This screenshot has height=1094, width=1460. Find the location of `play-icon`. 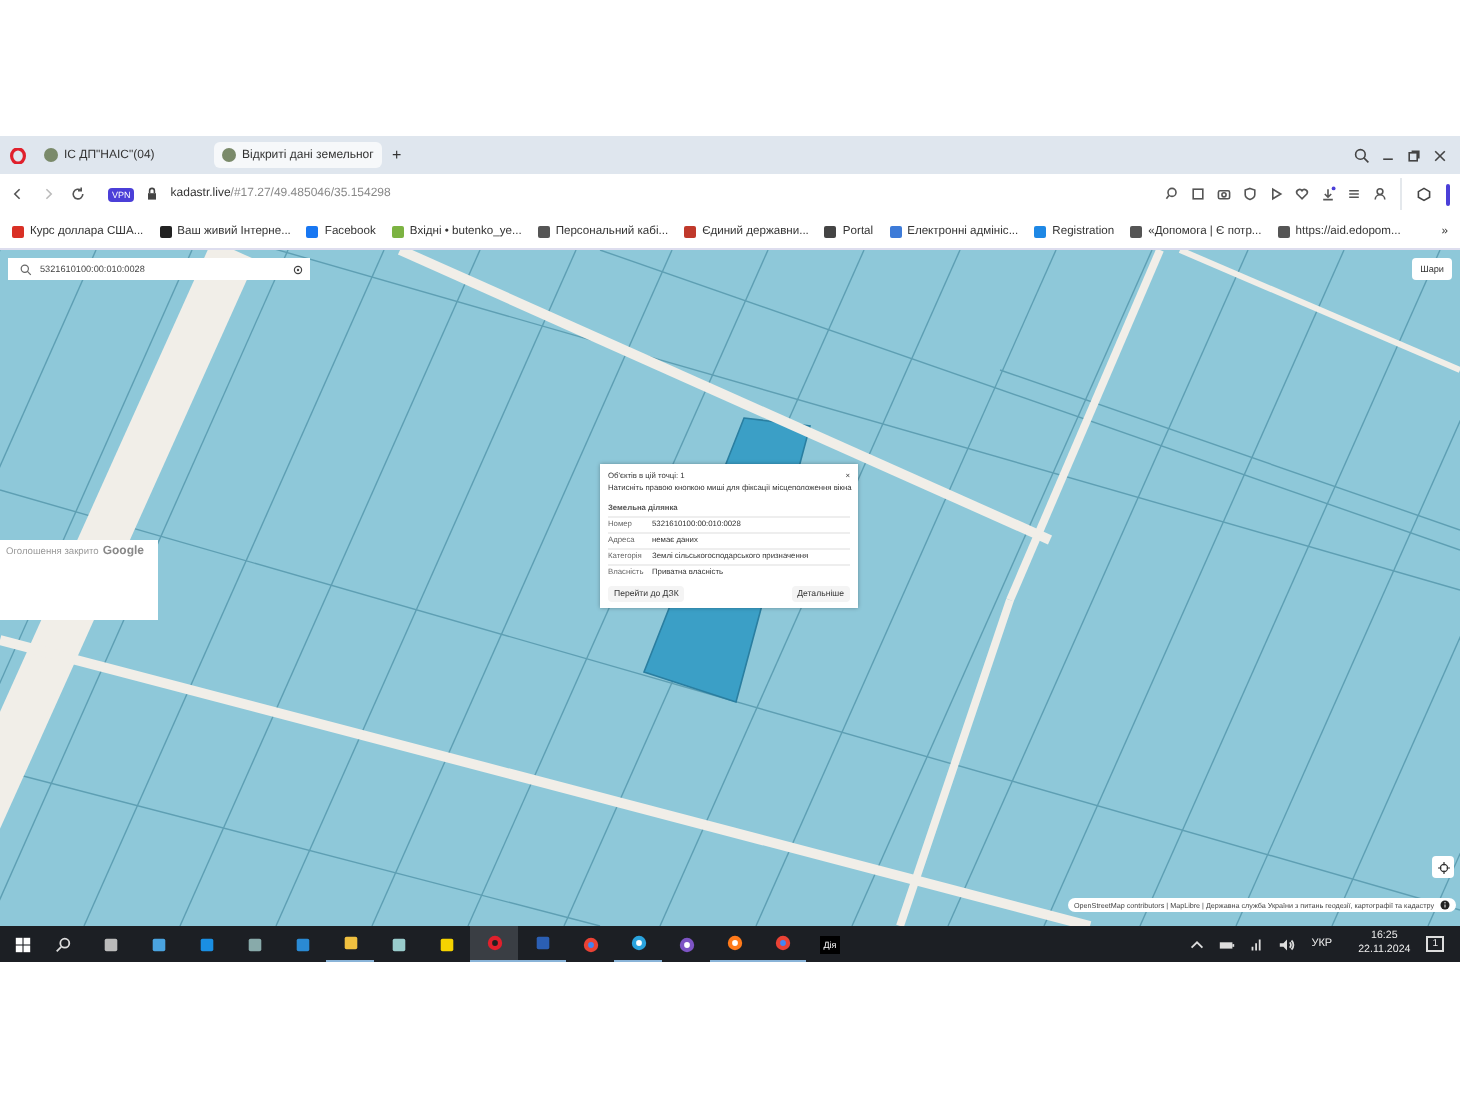

play-icon is located at coordinates (1276, 194).